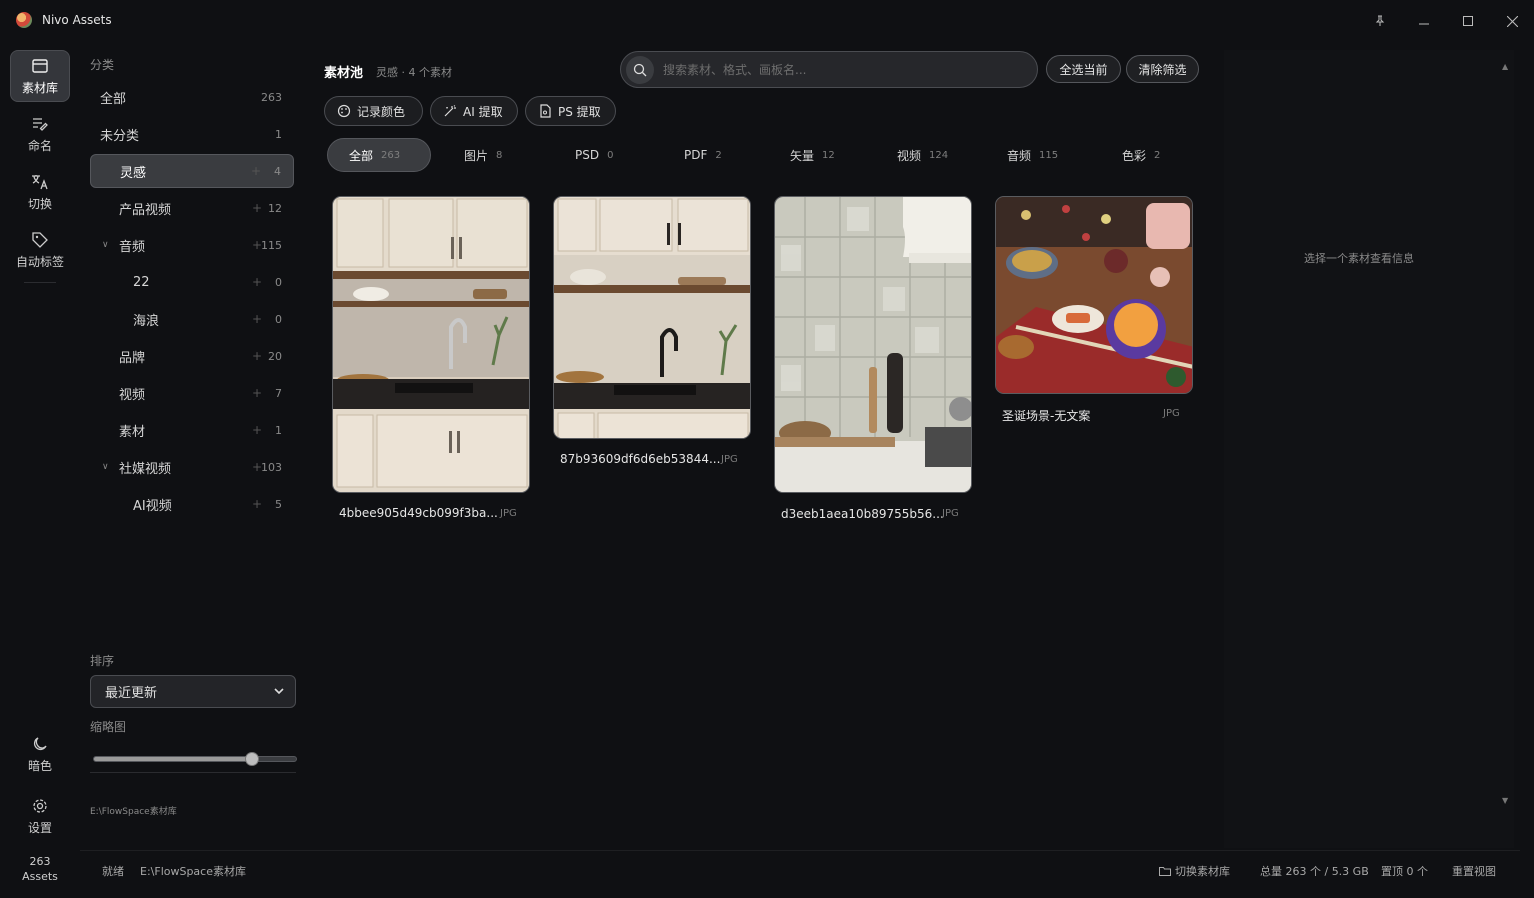 The width and height of the screenshot is (1534, 898). Describe the element at coordinates (1165, 871) in the screenshot. I see `folder-icon` at that location.